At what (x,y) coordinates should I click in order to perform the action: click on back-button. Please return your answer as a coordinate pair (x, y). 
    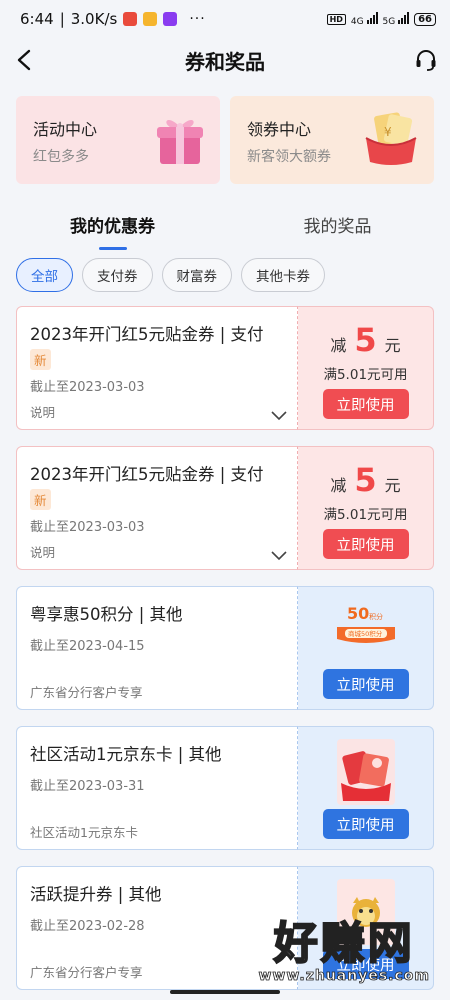
    Looking at the image, I should click on (24, 60).